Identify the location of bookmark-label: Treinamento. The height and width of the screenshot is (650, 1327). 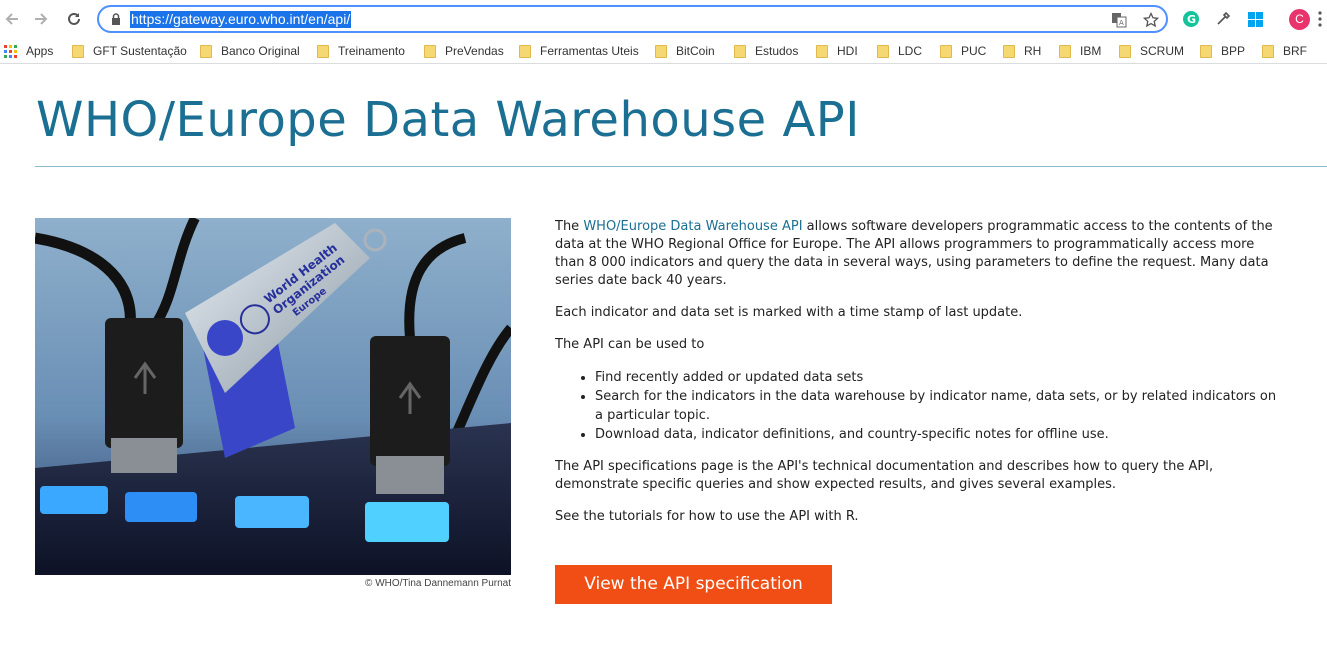
(371, 51).